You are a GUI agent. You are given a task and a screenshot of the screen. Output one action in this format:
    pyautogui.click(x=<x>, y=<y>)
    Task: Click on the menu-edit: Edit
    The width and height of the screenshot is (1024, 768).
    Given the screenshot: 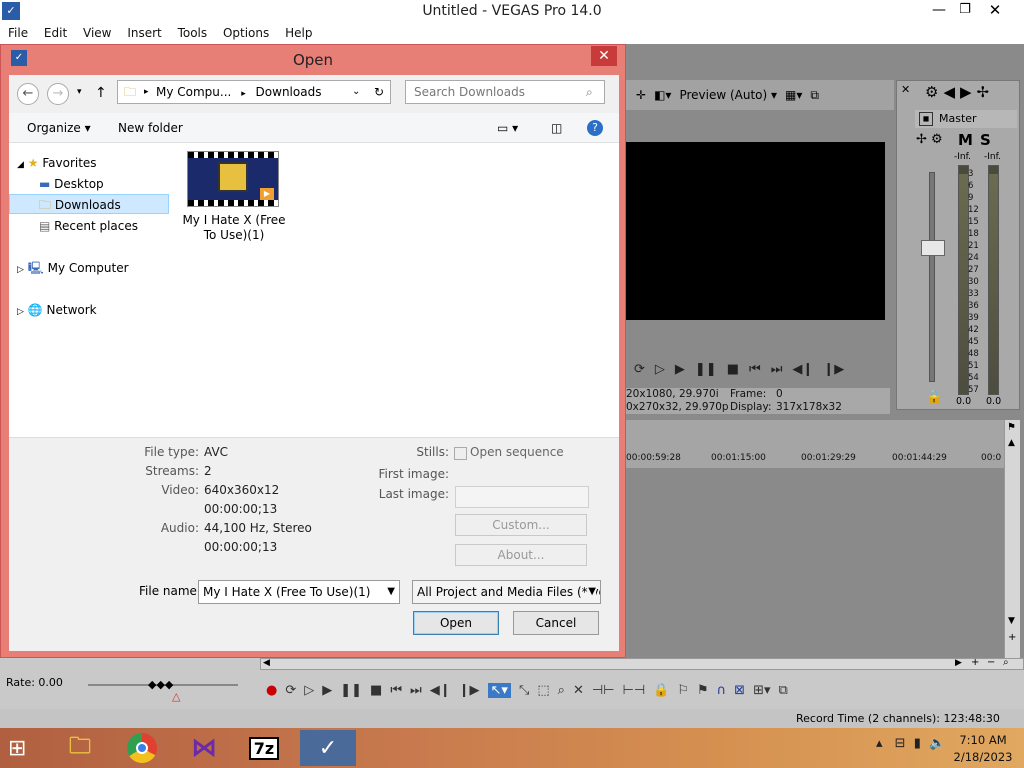 What is the action you would take?
    pyautogui.click(x=55, y=33)
    